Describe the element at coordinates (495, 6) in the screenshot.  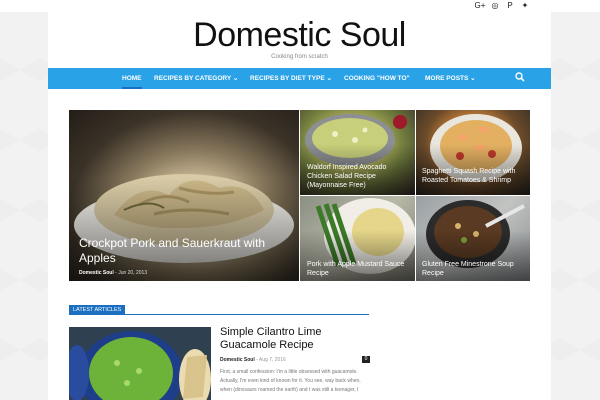
I see `instagram-icon: ◎` at that location.